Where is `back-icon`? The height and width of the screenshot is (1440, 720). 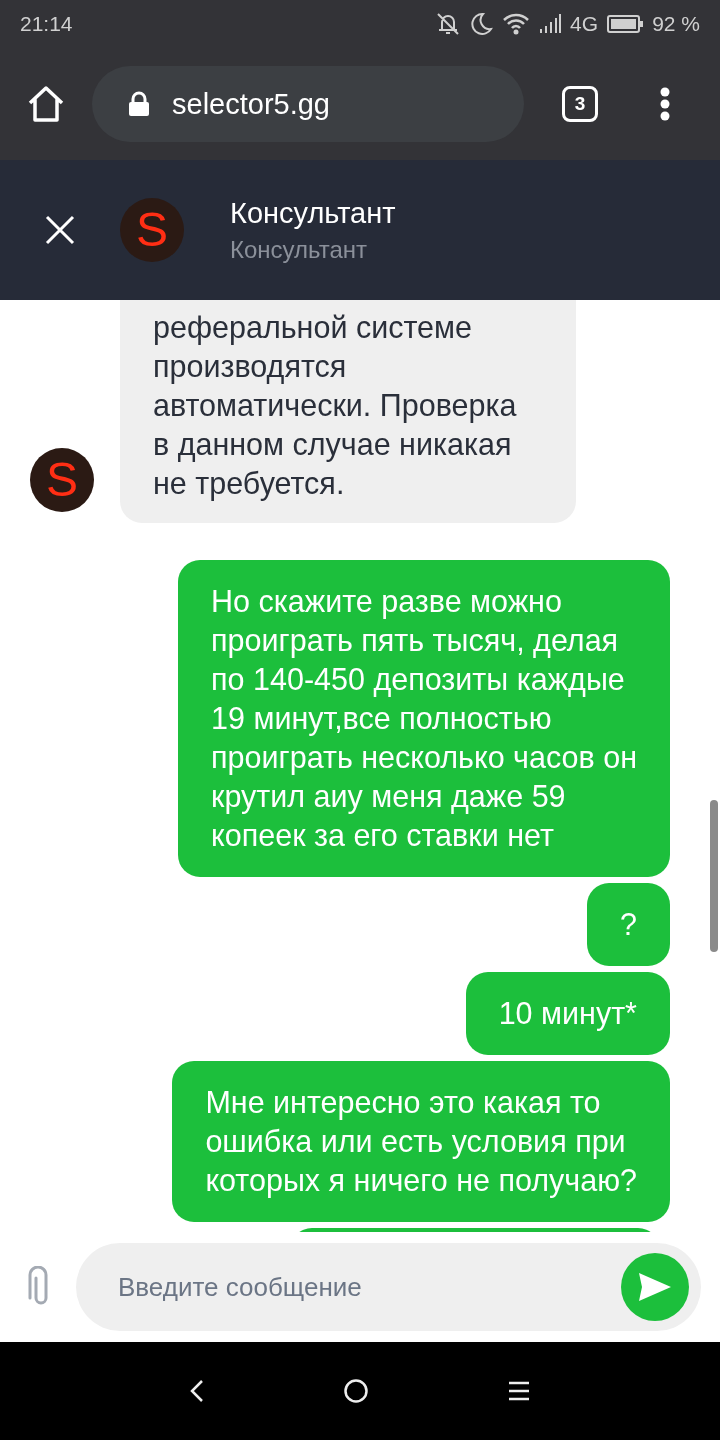
back-icon is located at coordinates (196, 1391).